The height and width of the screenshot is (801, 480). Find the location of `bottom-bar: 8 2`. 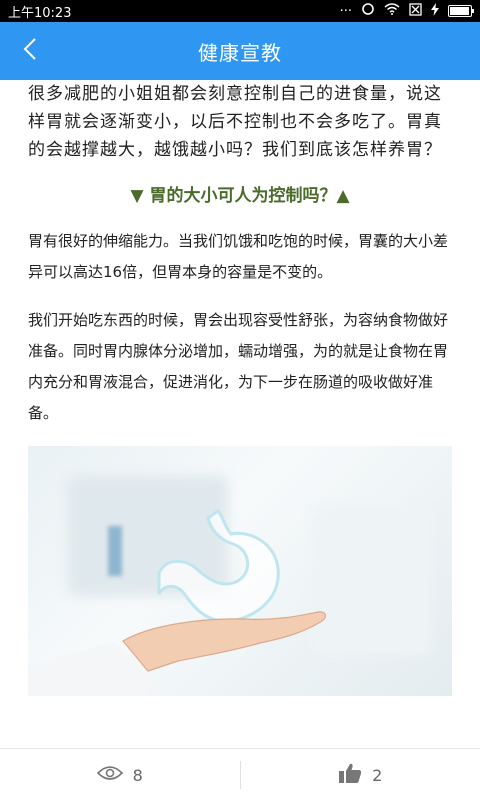

bottom-bar: 8 2 is located at coordinates (240, 774).